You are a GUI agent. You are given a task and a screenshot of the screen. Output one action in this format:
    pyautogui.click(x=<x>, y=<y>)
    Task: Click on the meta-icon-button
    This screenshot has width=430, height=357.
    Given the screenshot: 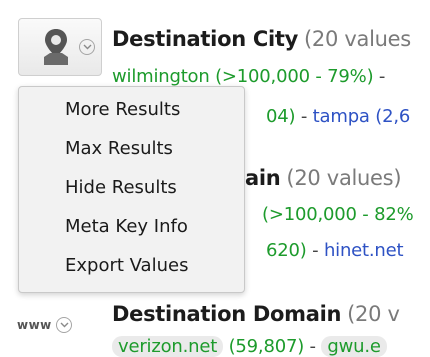 What is the action you would take?
    pyautogui.click(x=60, y=47)
    